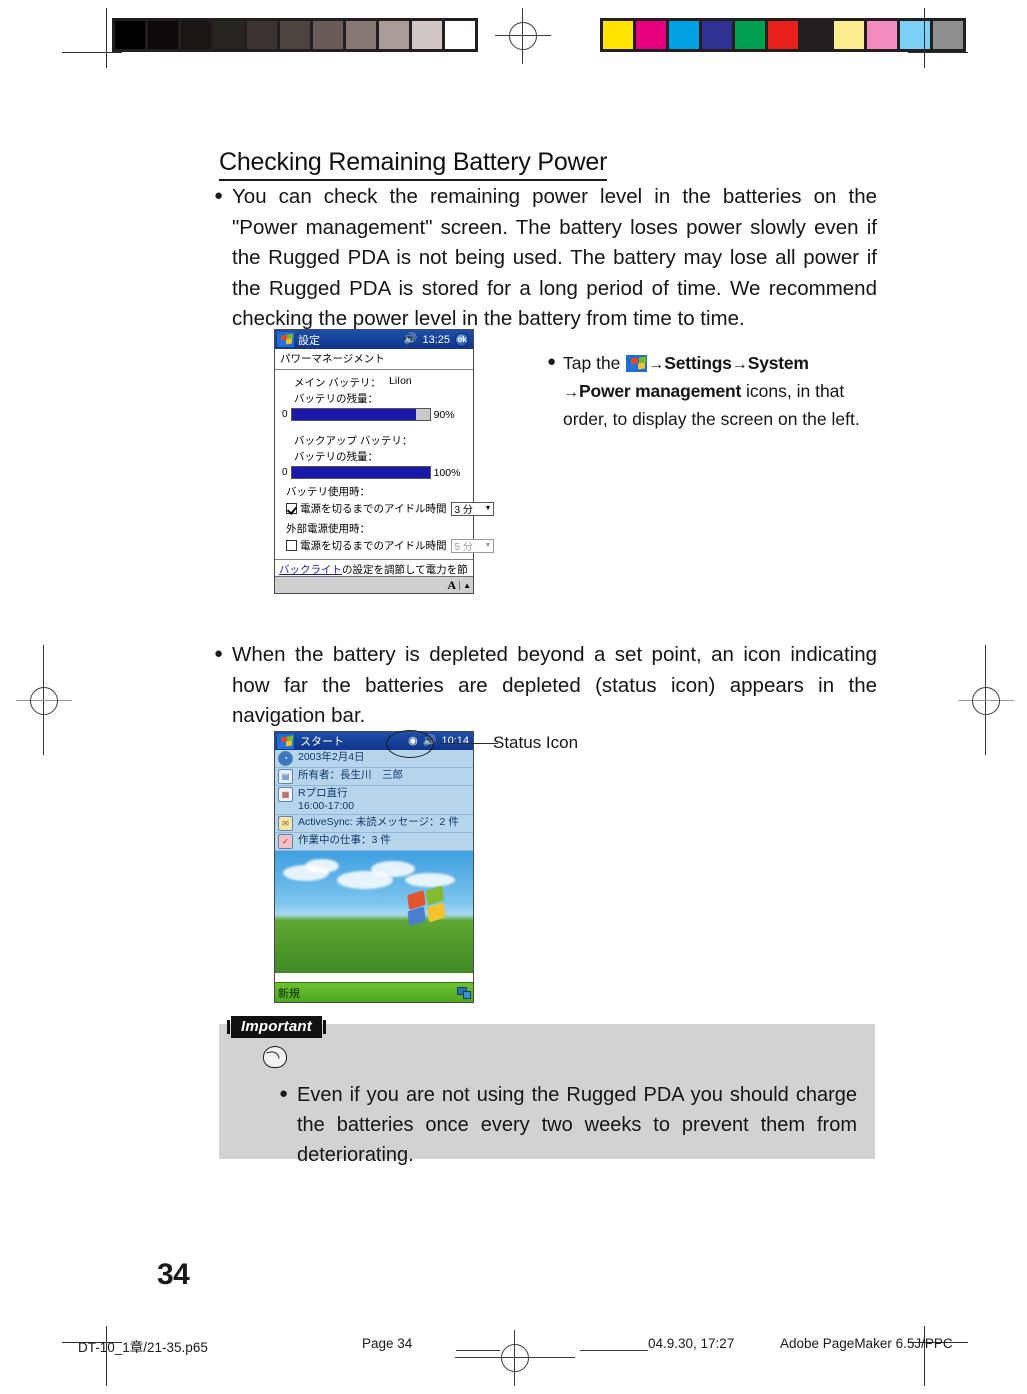  What do you see at coordinates (469, 743) in the screenshot?
I see `callout-leader-line` at bounding box center [469, 743].